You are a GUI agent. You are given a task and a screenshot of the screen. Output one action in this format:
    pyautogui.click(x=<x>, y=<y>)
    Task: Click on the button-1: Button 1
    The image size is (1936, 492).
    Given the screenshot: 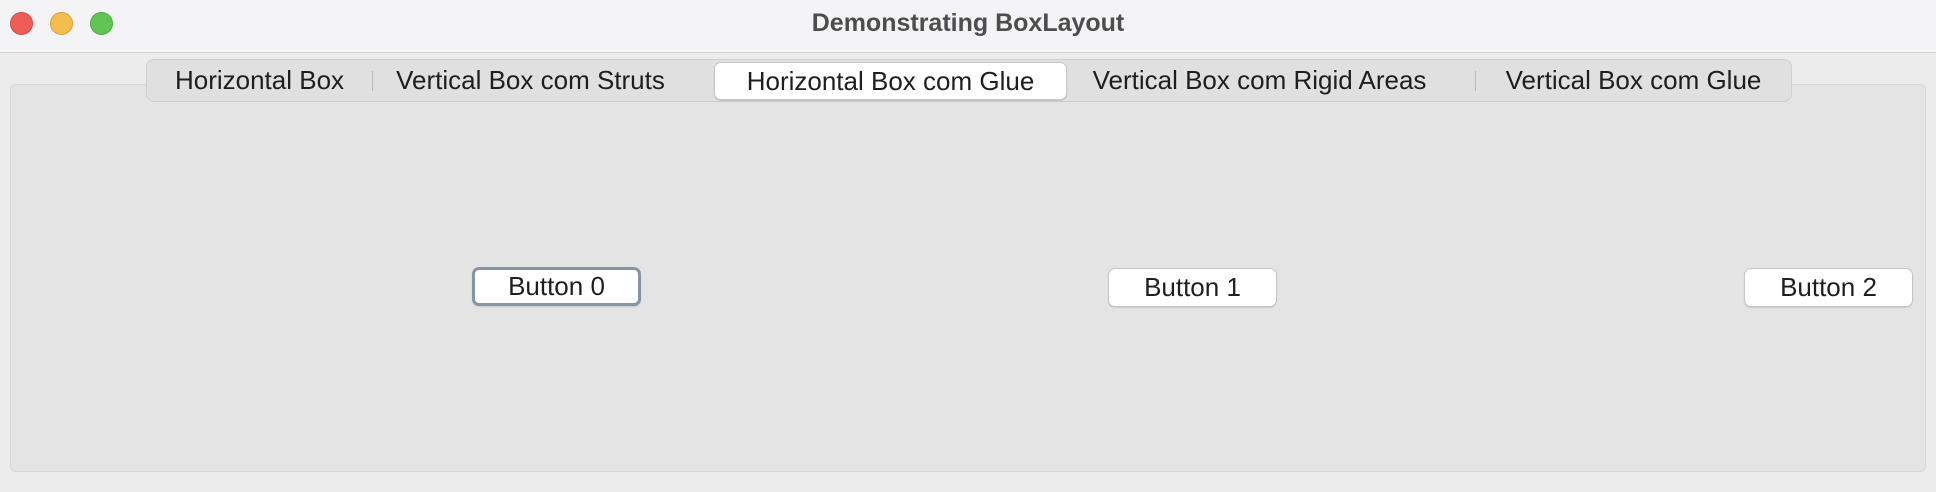 What is the action you would take?
    pyautogui.click(x=1192, y=287)
    